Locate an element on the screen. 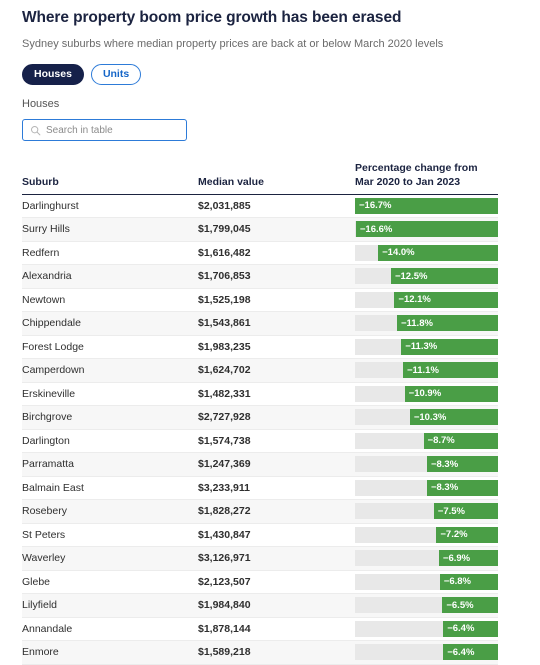 Image resolution: width=540 pixels, height=665 pixels. bar-value: −14.0% is located at coordinates (438, 252).